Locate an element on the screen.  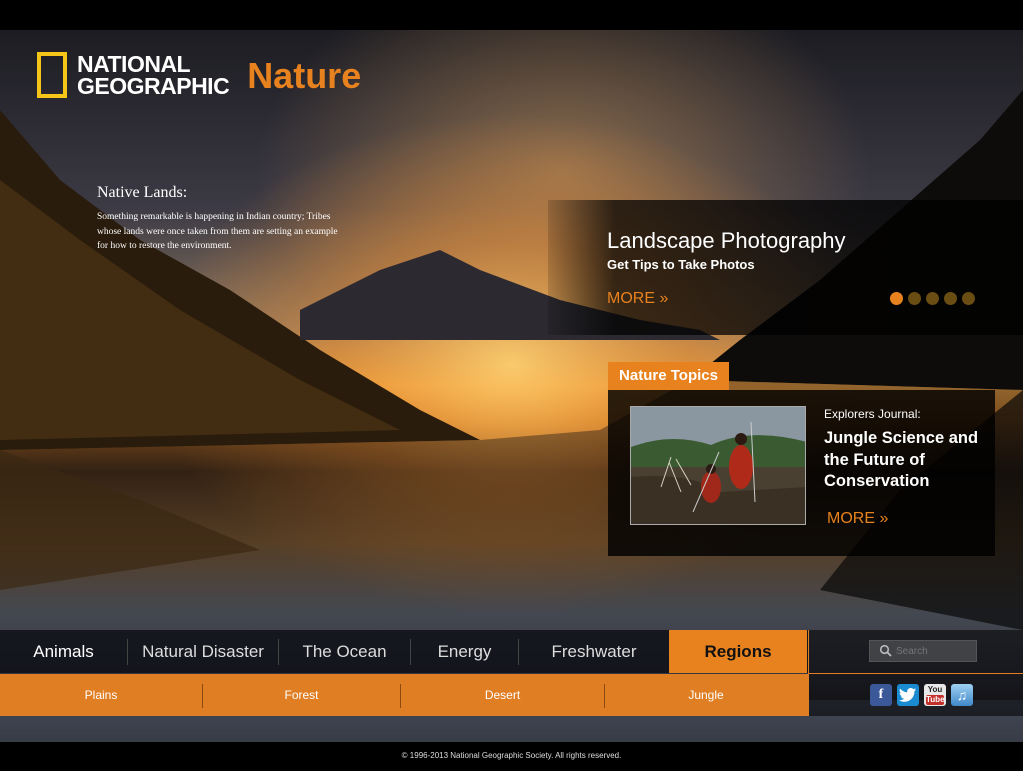
subnav-item-jungle: Jungle is located at coordinates (706, 695).